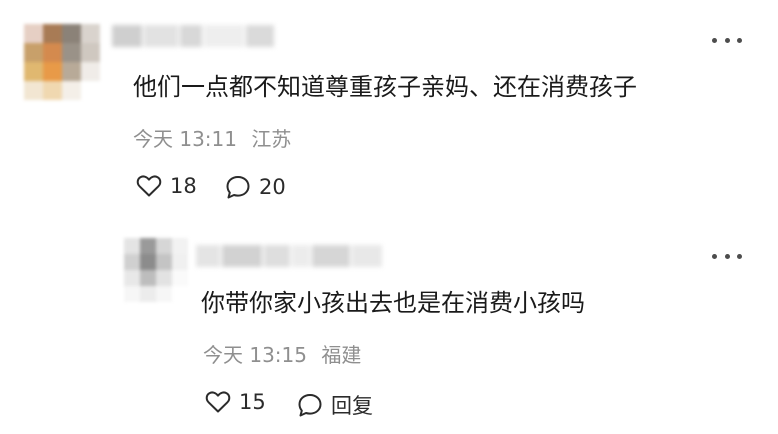 The height and width of the screenshot is (434, 778). Describe the element at coordinates (235, 402) in the screenshot. I see `like-button: 15` at that location.